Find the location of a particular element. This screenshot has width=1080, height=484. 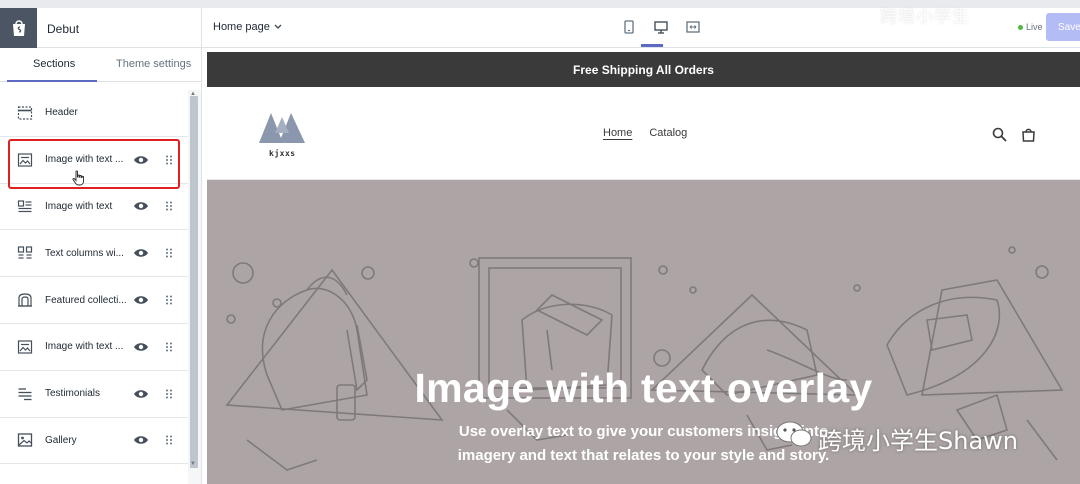

chevron-down-icon is located at coordinates (278, 26).